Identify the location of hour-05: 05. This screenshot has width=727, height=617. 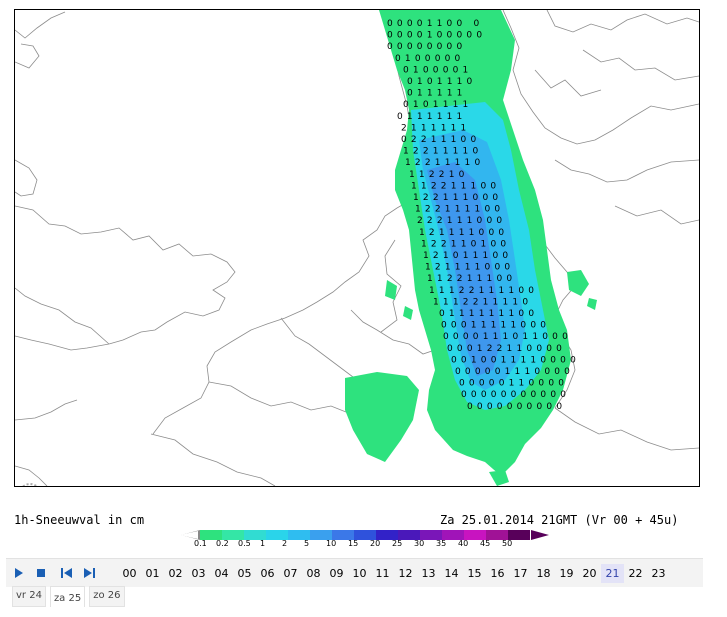
(244, 573).